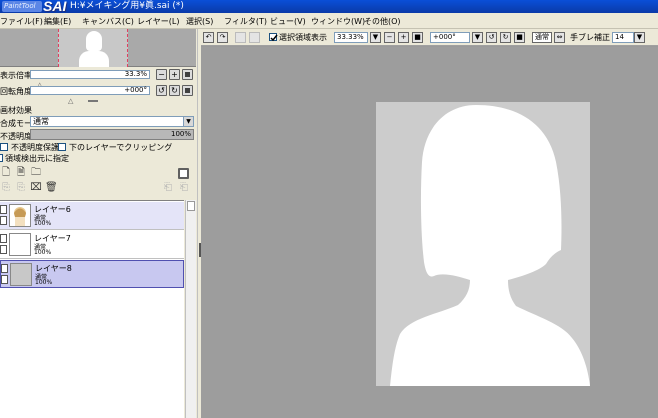  Describe the element at coordinates (92, 245) in the screenshot. I see `layer-row: レイヤー7 通常 100%` at that location.